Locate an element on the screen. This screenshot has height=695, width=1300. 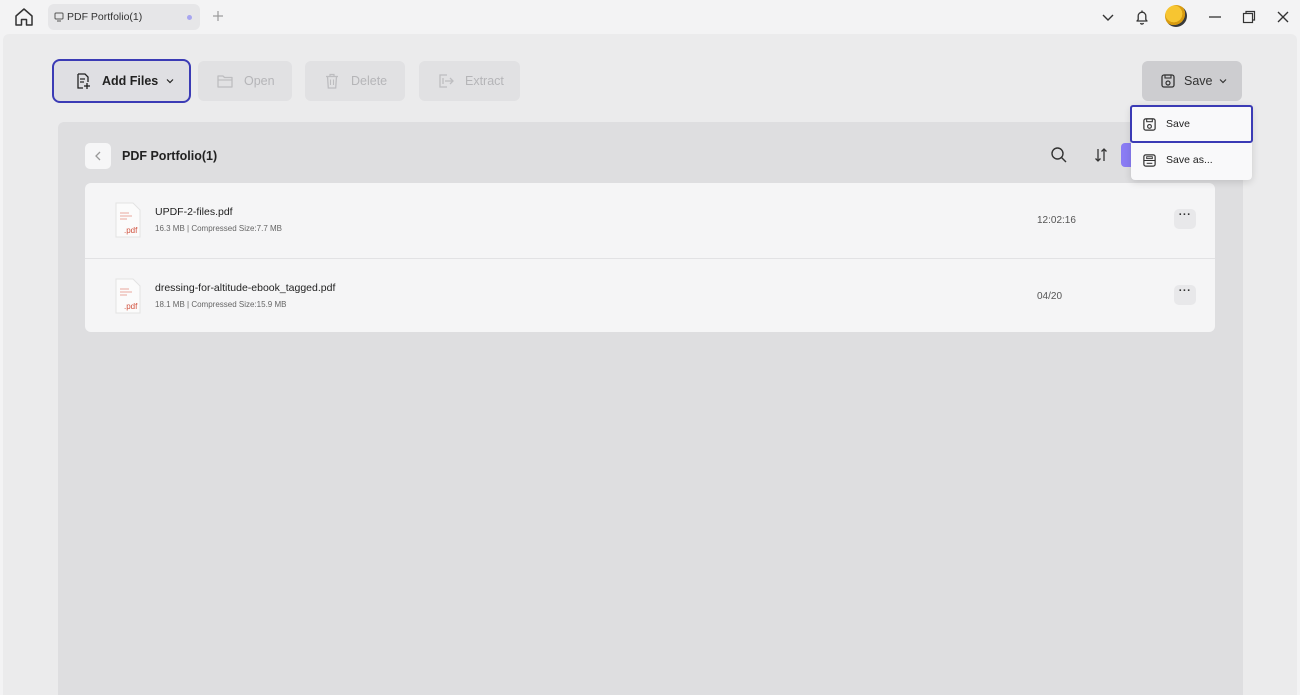
file-date: 12:02:16 is located at coordinates (1056, 220).